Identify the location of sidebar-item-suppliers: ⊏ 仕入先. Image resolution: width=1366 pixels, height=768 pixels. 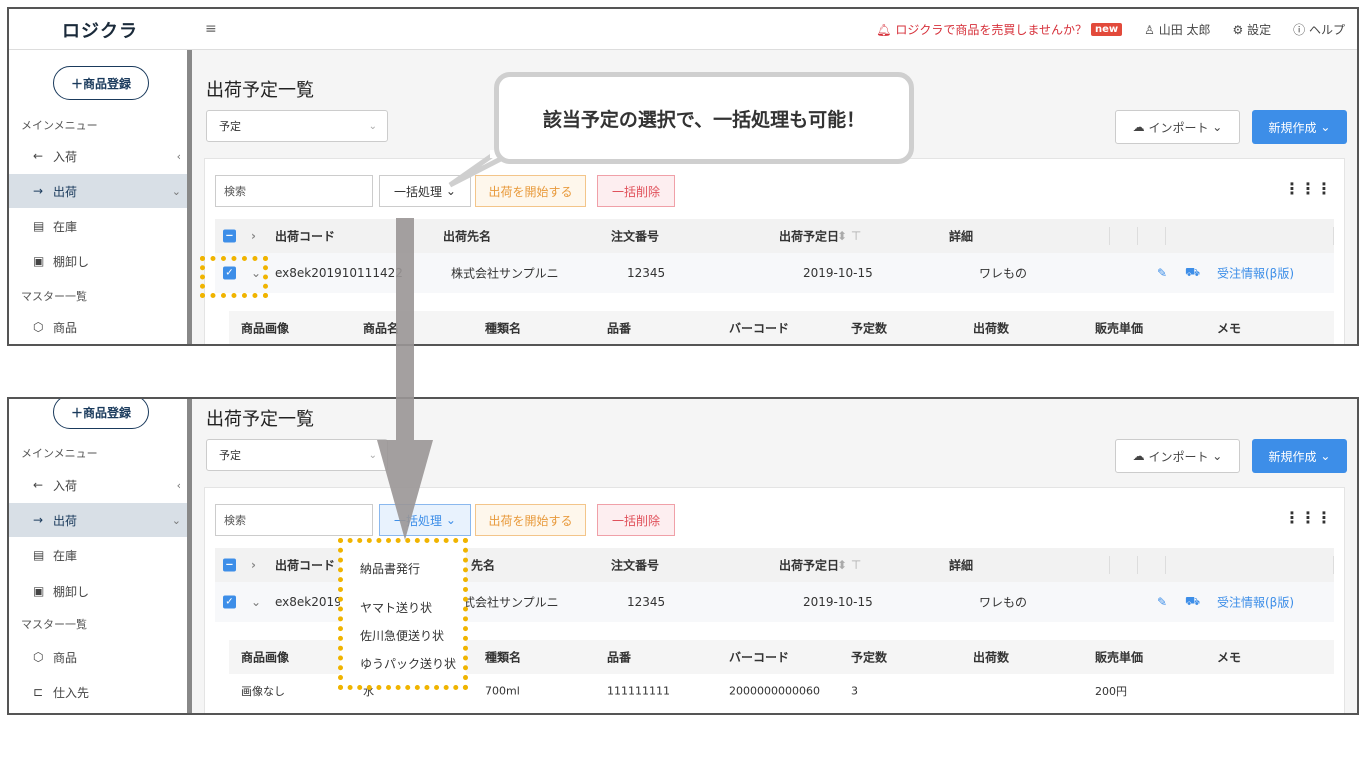
(100, 692).